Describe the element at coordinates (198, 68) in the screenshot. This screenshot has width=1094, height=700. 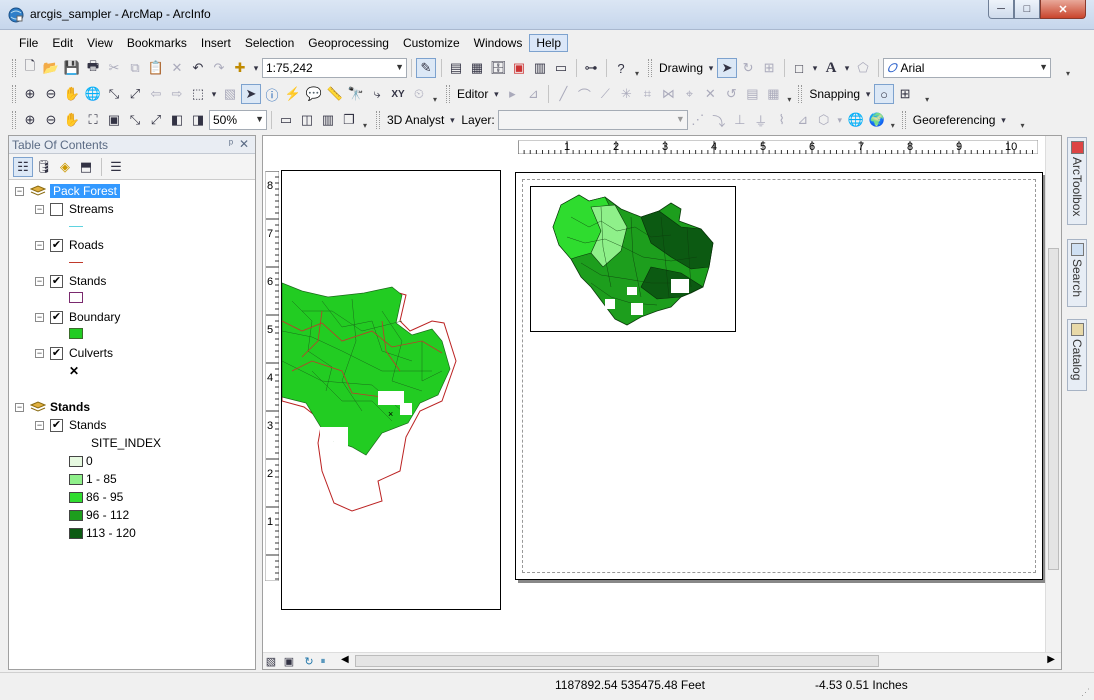
I see `undo-icon: ↶` at that location.